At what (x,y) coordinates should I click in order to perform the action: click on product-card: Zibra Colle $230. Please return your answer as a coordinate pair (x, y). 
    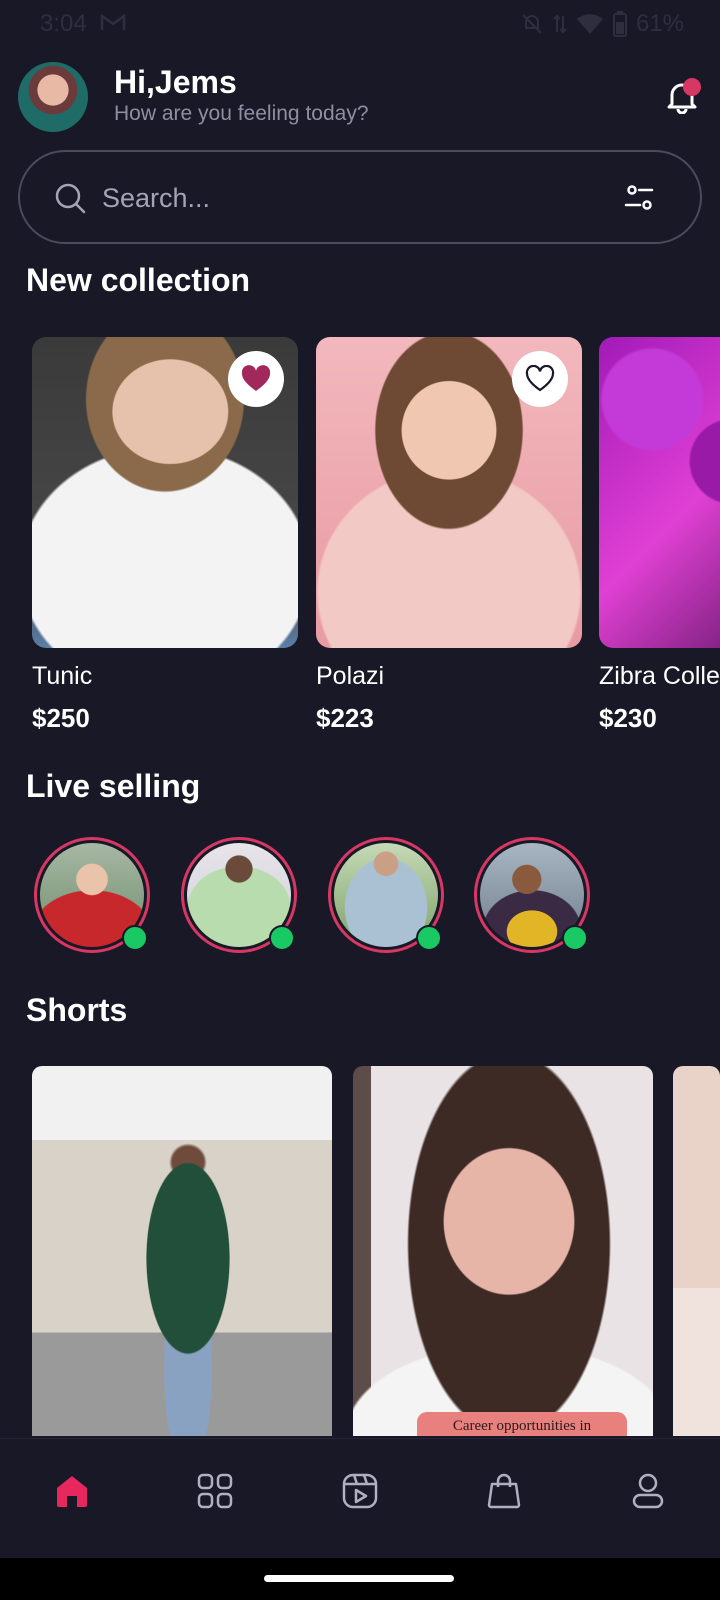
    Looking at the image, I should click on (659, 535).